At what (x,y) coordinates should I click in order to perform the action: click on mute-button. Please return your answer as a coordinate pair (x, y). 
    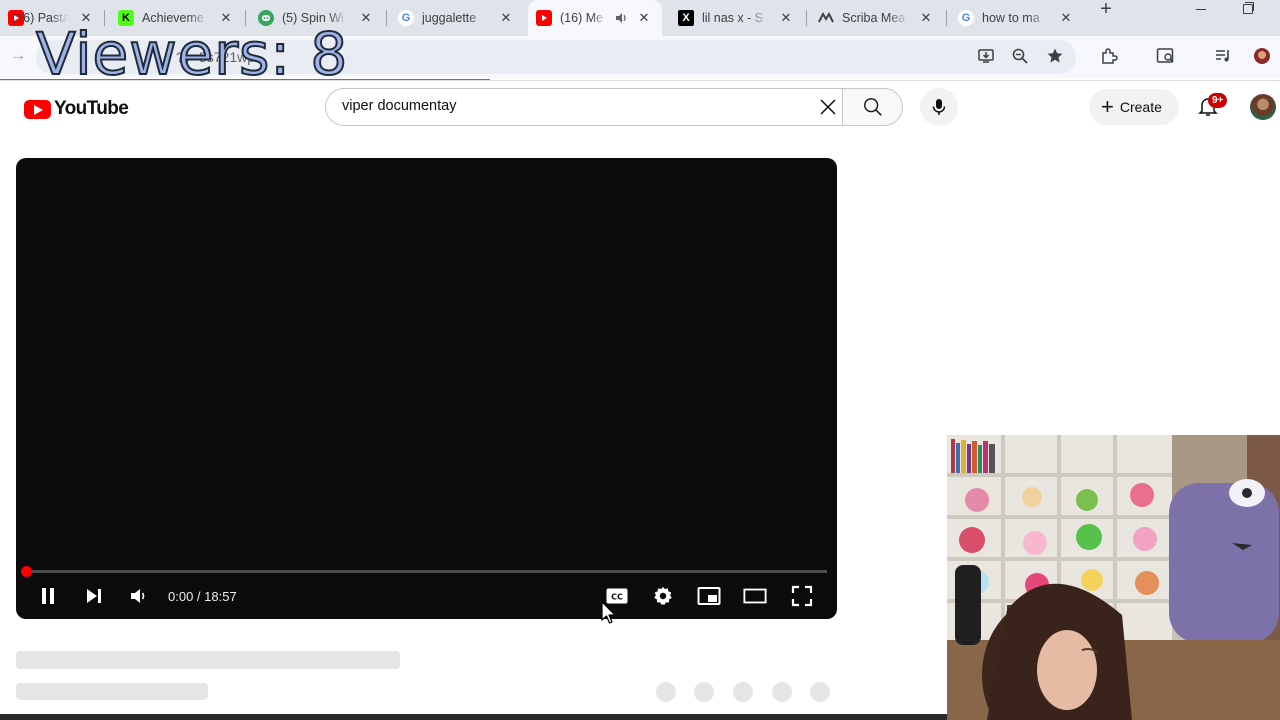
    Looking at the image, I should click on (138, 596).